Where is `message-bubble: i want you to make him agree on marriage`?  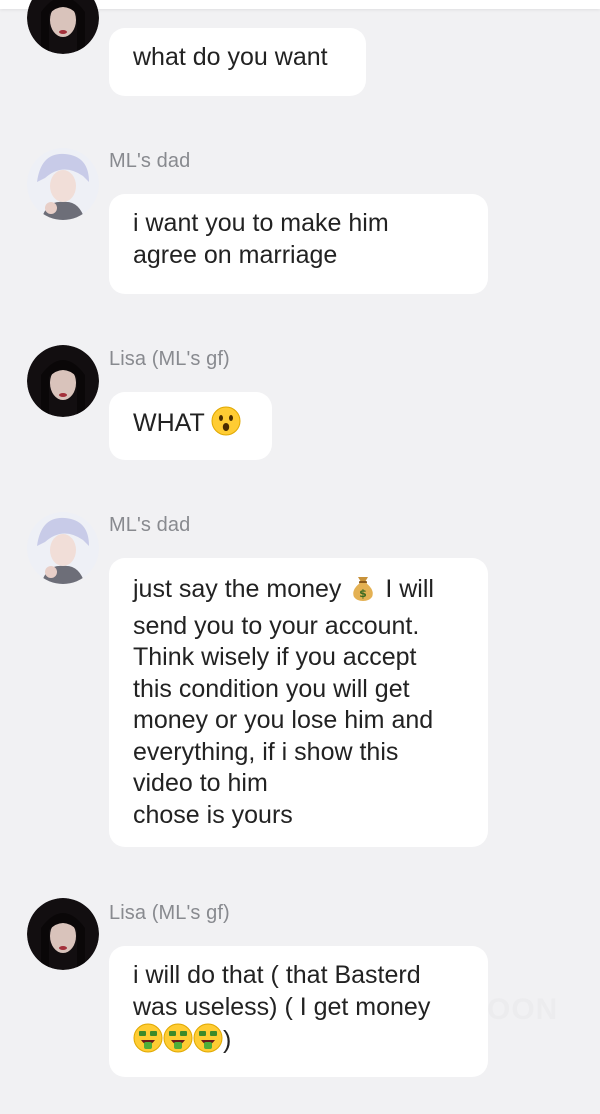 message-bubble: i want you to make him agree on marriage is located at coordinates (298, 244).